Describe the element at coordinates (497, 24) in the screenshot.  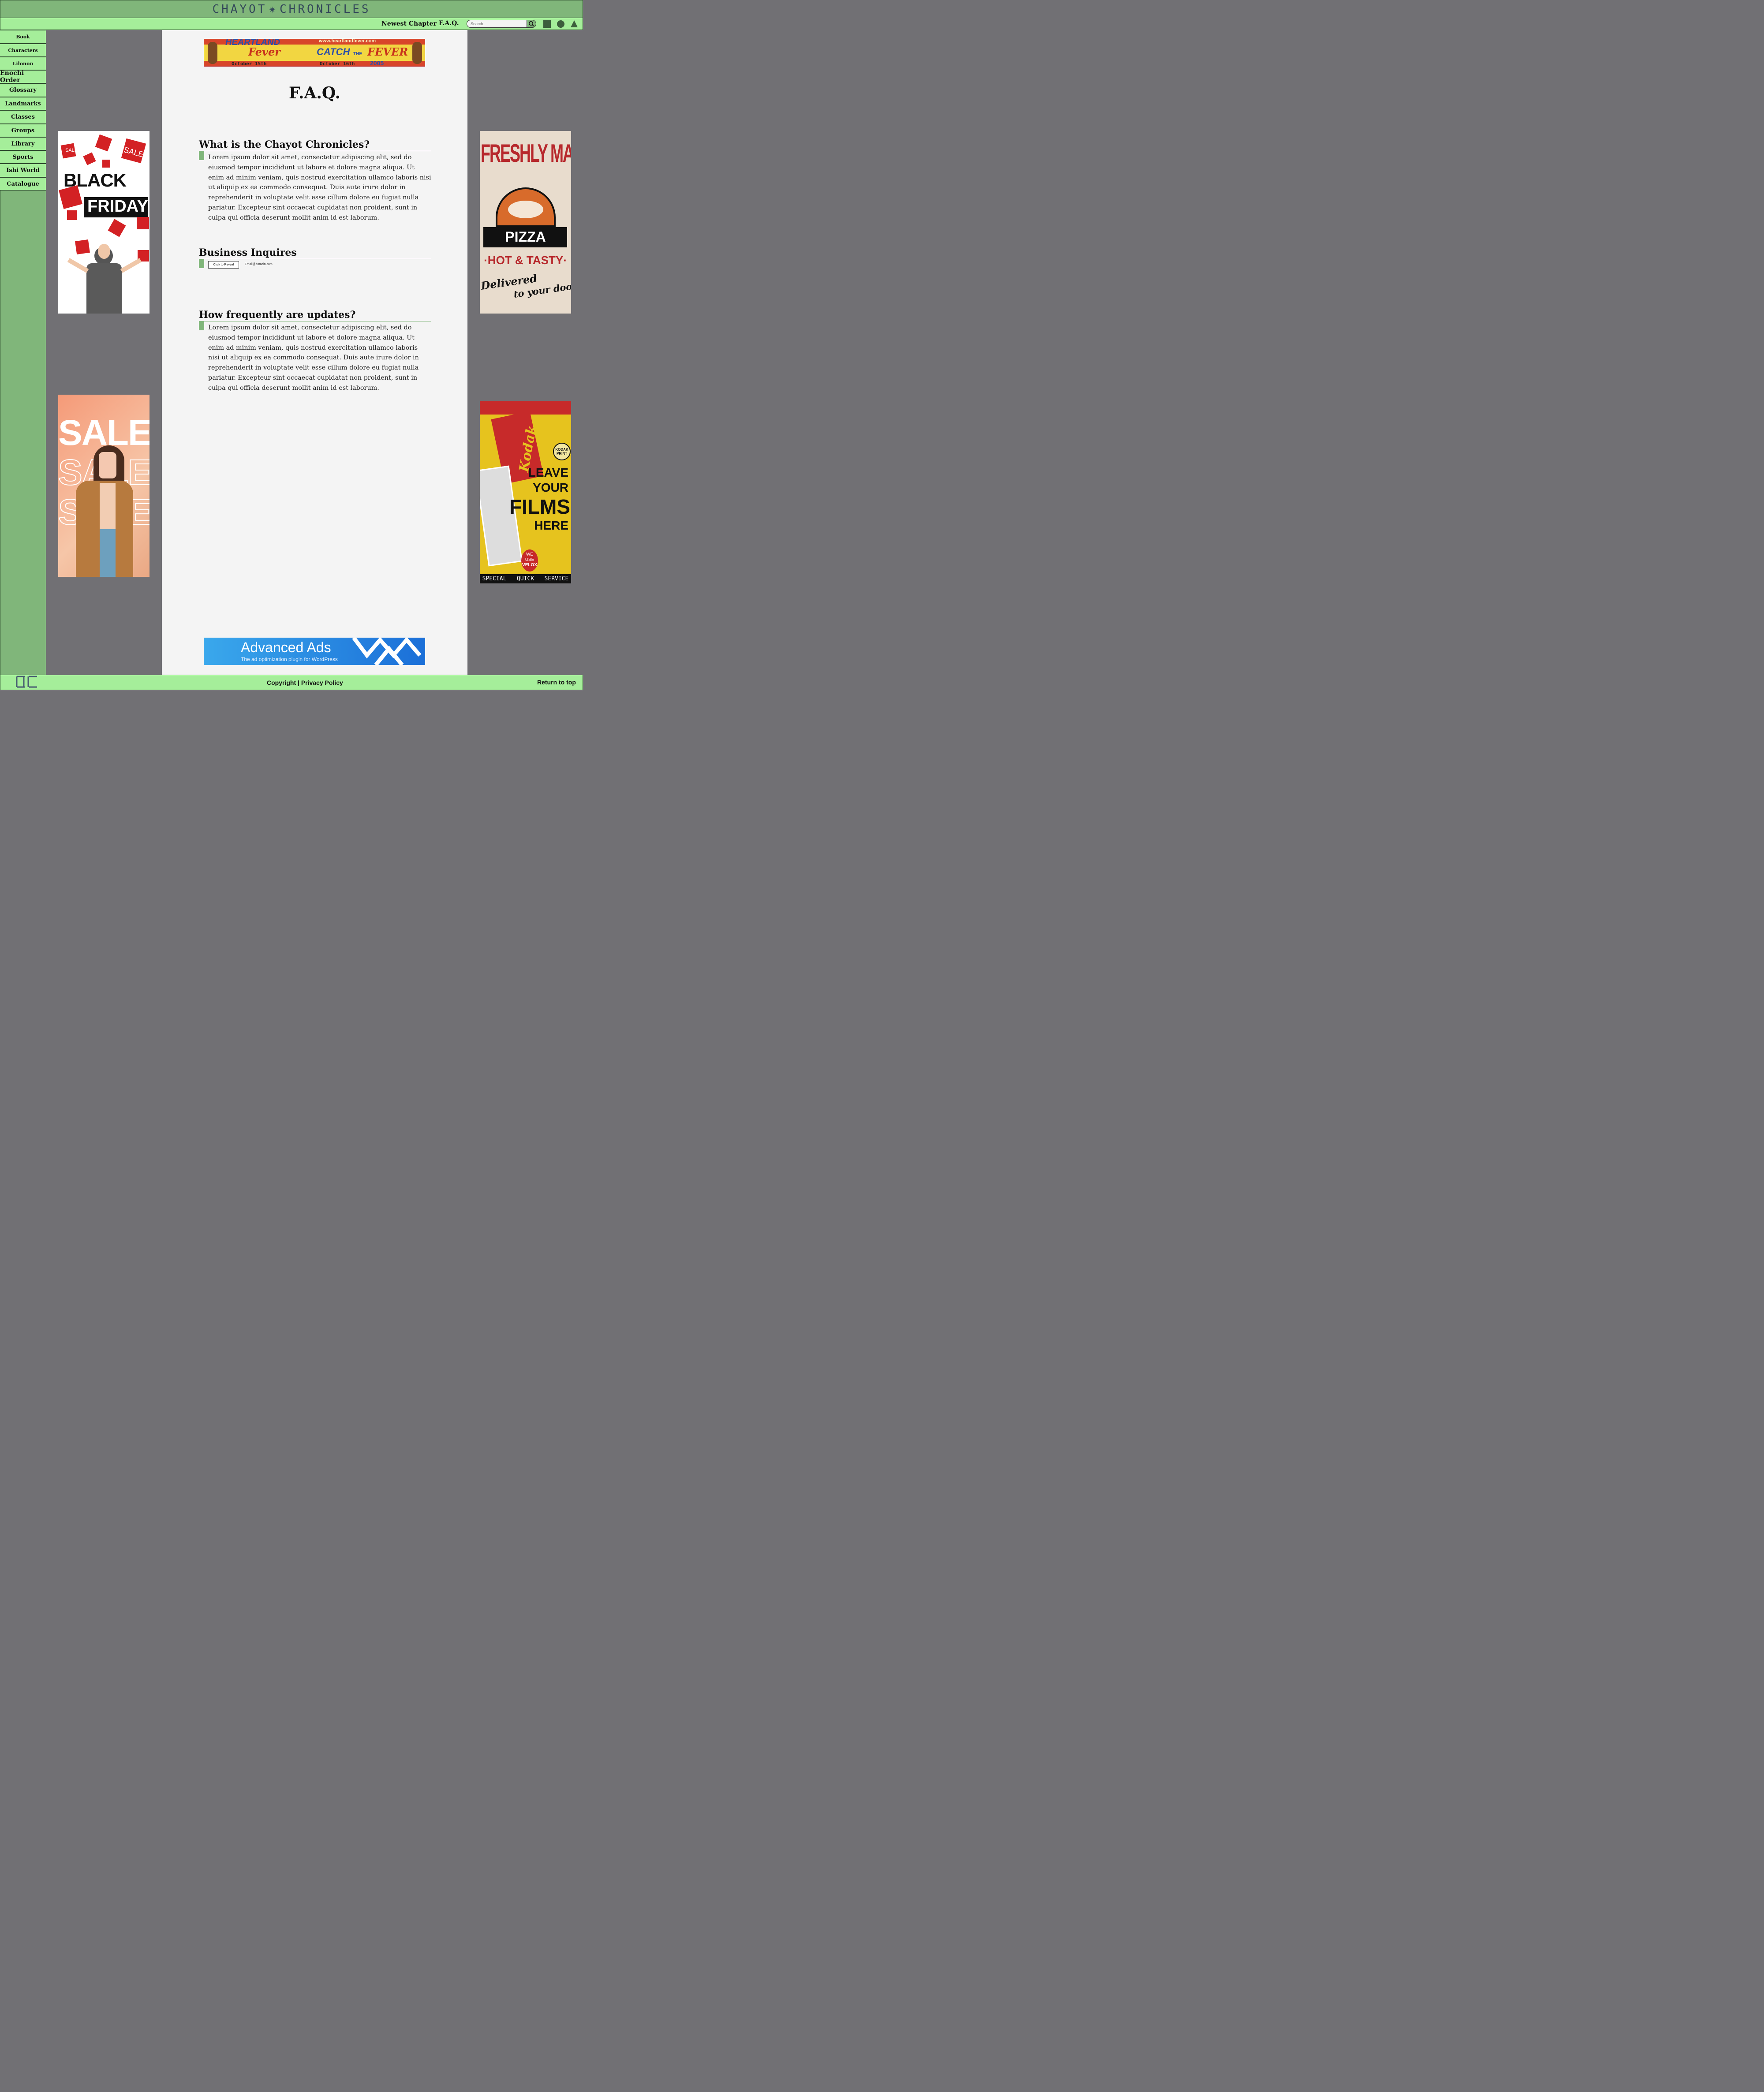
I see `search-input` at that location.